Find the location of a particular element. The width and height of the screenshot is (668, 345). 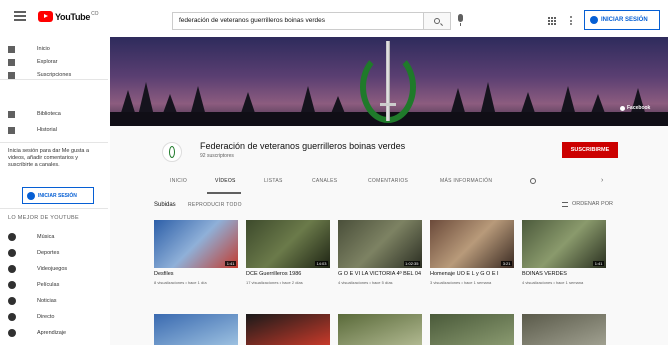

video-title: G O E VI LA VICTORIA 4º BEL 04 is located at coordinates (380, 274).